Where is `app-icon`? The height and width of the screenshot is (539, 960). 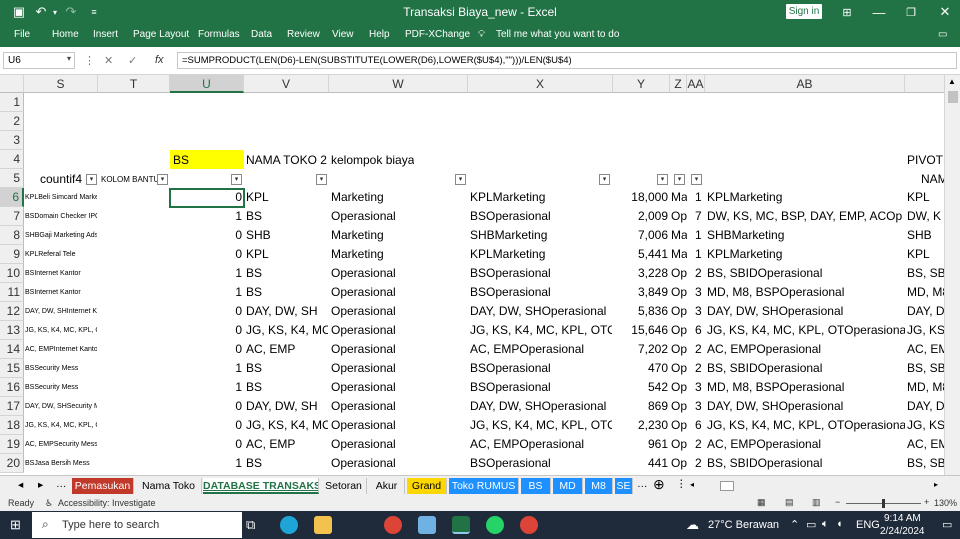
app-icon is located at coordinates (427, 525).